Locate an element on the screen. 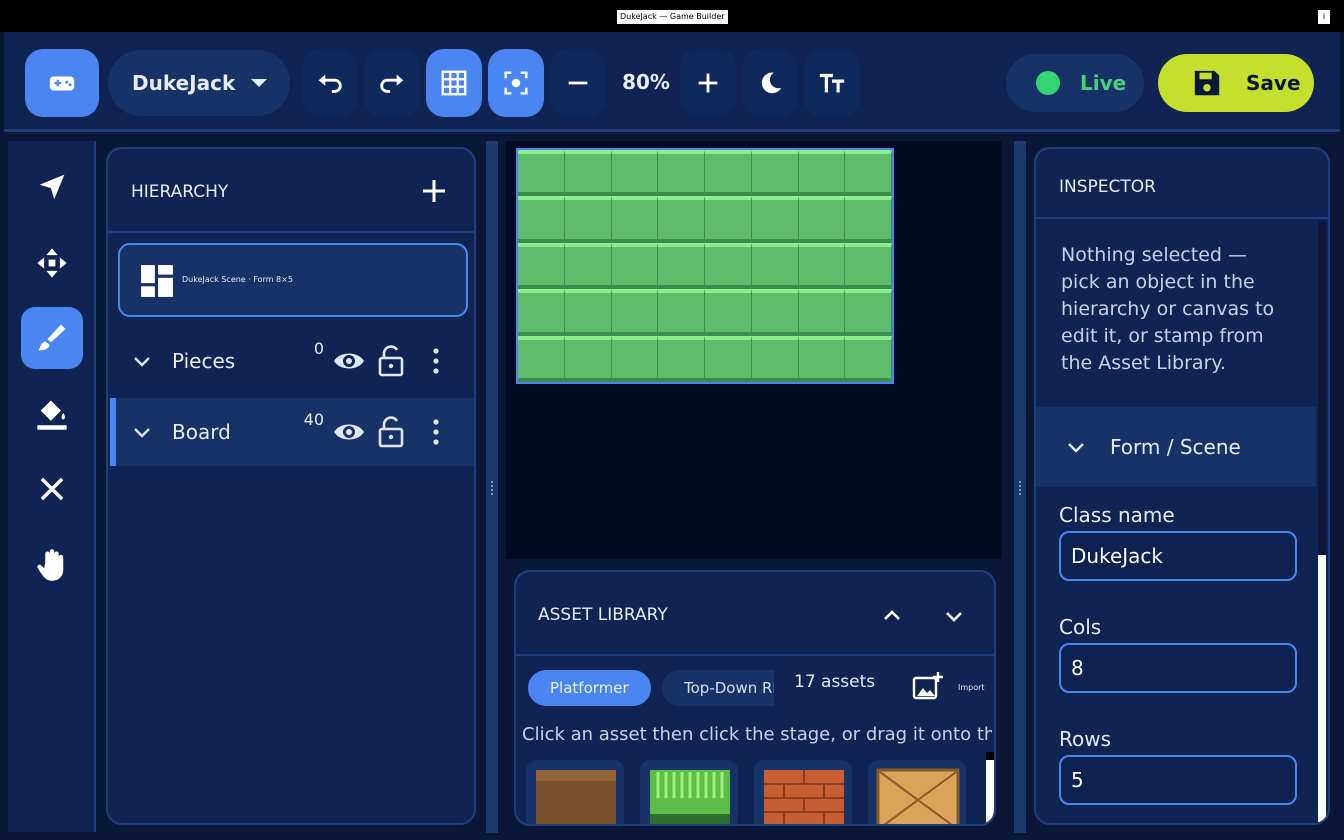 This screenshot has height=840, width=1344. layer-row-pieces: Pieces 0 is located at coordinates (292, 361).